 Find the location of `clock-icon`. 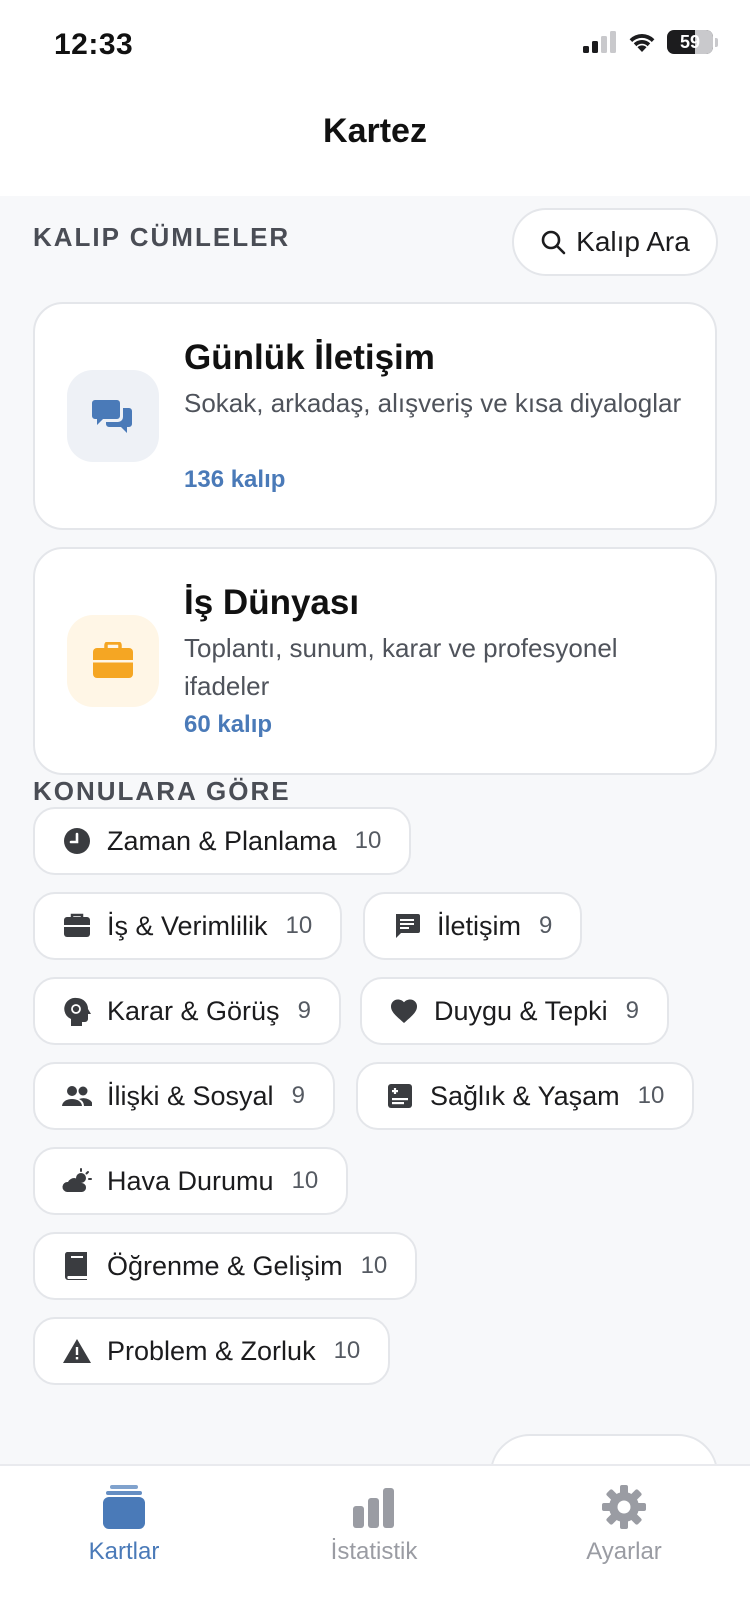

clock-icon is located at coordinates (77, 841).